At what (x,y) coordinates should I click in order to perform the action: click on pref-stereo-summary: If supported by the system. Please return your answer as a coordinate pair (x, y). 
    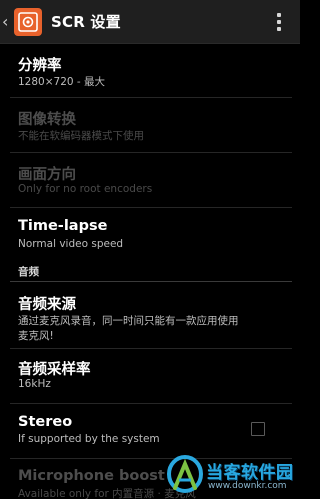
    Looking at the image, I should click on (89, 439).